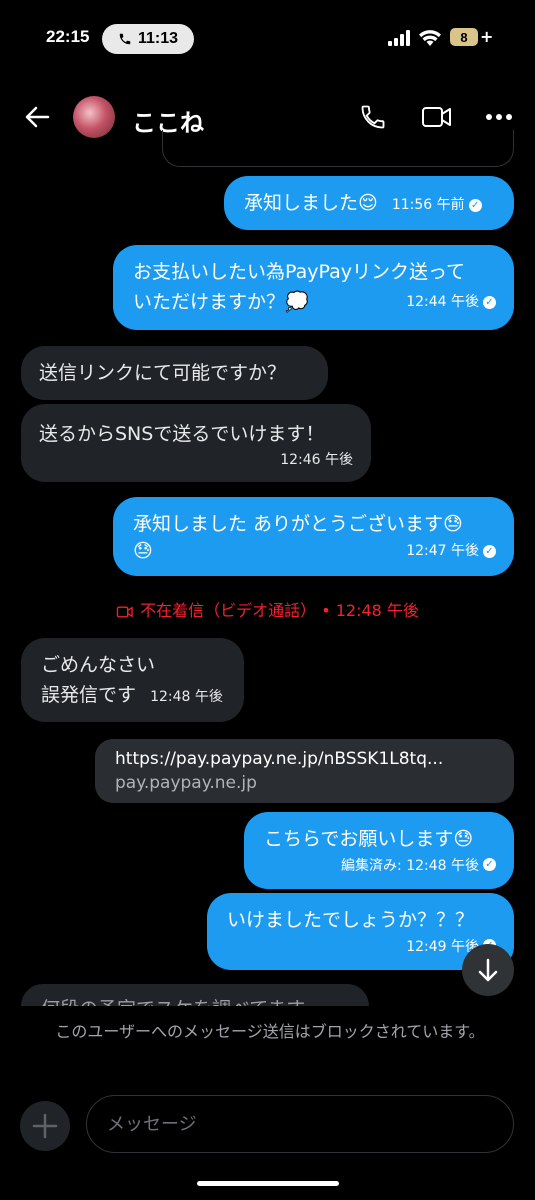 The width and height of the screenshot is (535, 1200). Describe the element at coordinates (94, 117) in the screenshot. I see `contact-avatar` at that location.